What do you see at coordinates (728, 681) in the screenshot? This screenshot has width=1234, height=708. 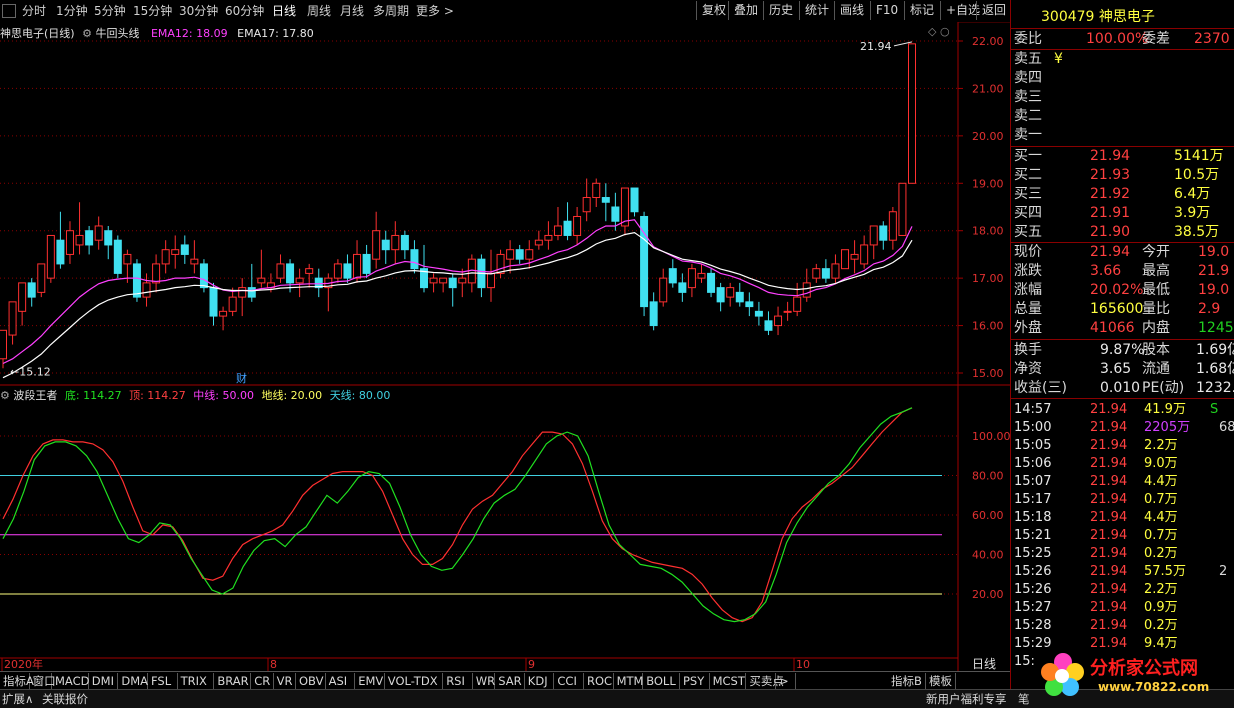 I see `tab-mcst: MCST` at bounding box center [728, 681].